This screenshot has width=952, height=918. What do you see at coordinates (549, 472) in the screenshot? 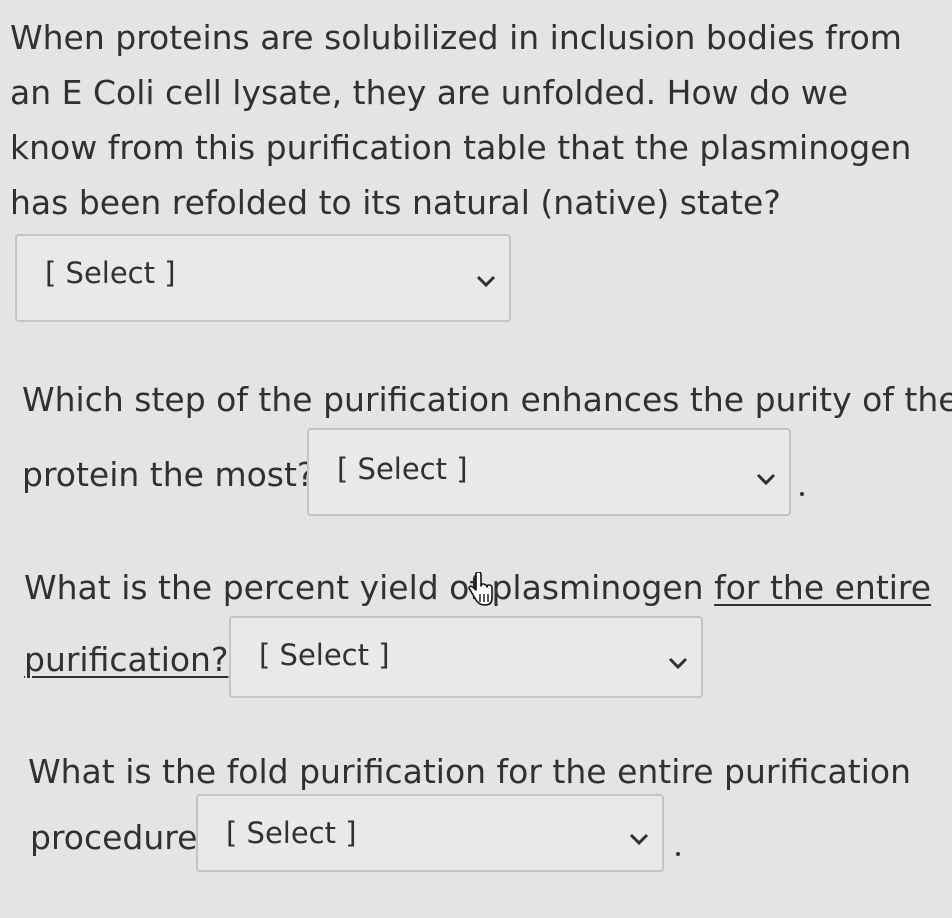
I see `question-2-select: [ Select ]` at bounding box center [549, 472].